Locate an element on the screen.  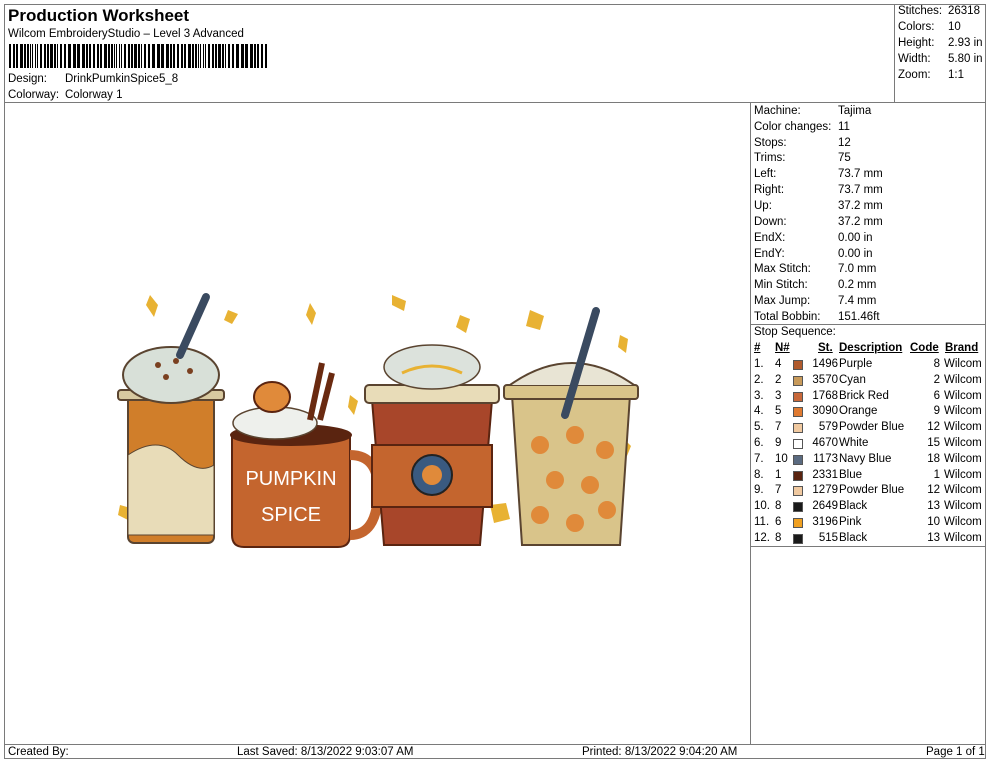
mug-text-line1: PUMPKIN is located at coordinates (290, 479).